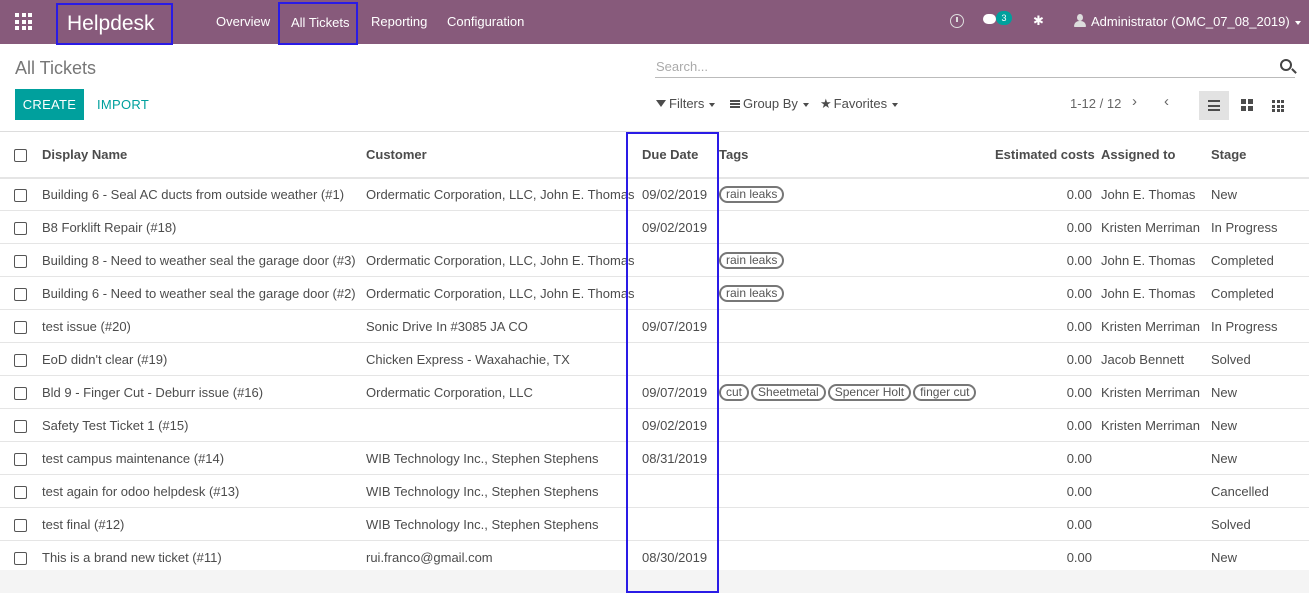 This screenshot has width=1309, height=593. I want to click on cell-due-date: 09/02/2019, so click(680, 425).